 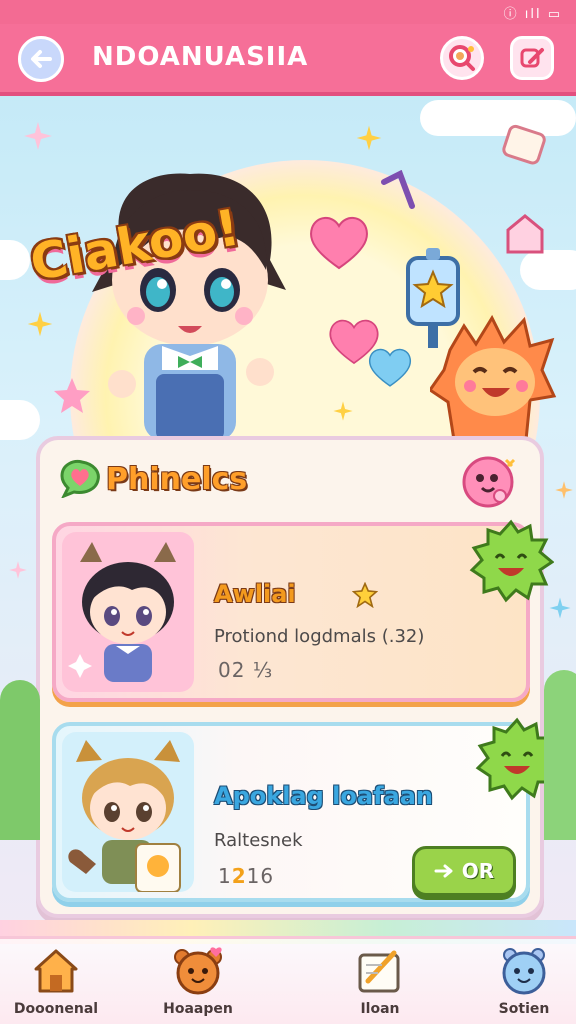 What do you see at coordinates (189, 306) in the screenshot?
I see `boy-character` at bounding box center [189, 306].